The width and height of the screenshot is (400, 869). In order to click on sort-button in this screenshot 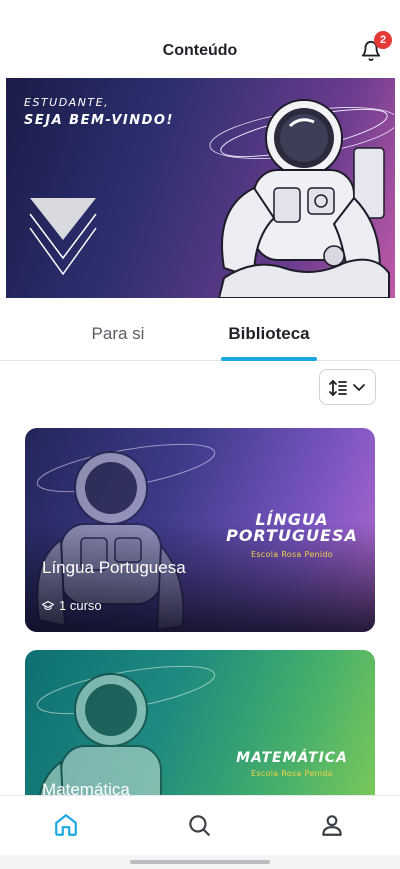, I will do `click(347, 387)`.